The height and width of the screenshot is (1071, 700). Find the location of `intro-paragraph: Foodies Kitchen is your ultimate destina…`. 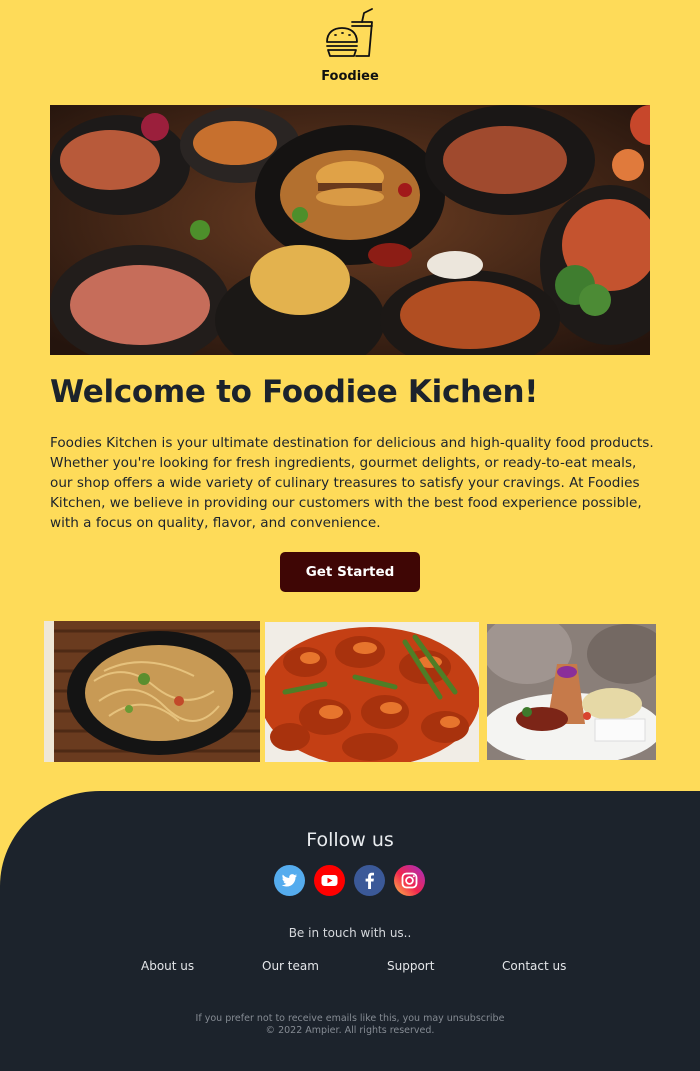

intro-paragraph: Foodies Kitchen is your ultimate destina… is located at coordinates (352, 483).